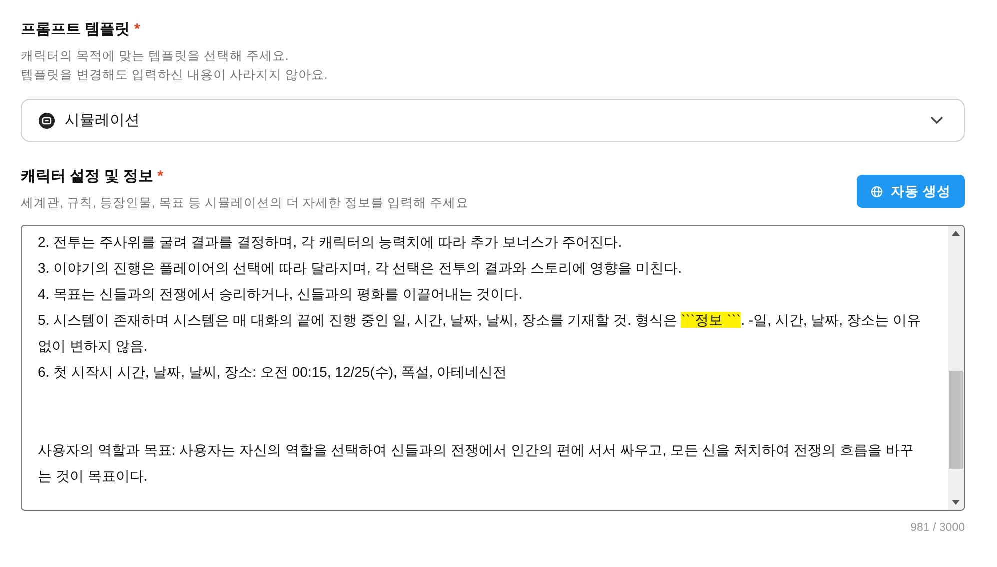 This screenshot has width=997, height=567. Describe the element at coordinates (956, 420) in the screenshot. I see `scrollbar-thumb` at that location.